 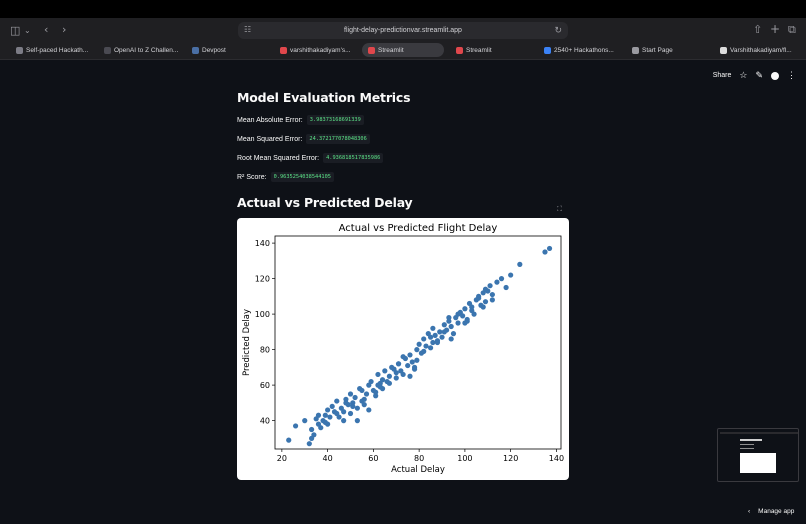 What do you see at coordinates (15, 31) in the screenshot?
I see `sidebar-toggle-icon: ◫` at bounding box center [15, 31].